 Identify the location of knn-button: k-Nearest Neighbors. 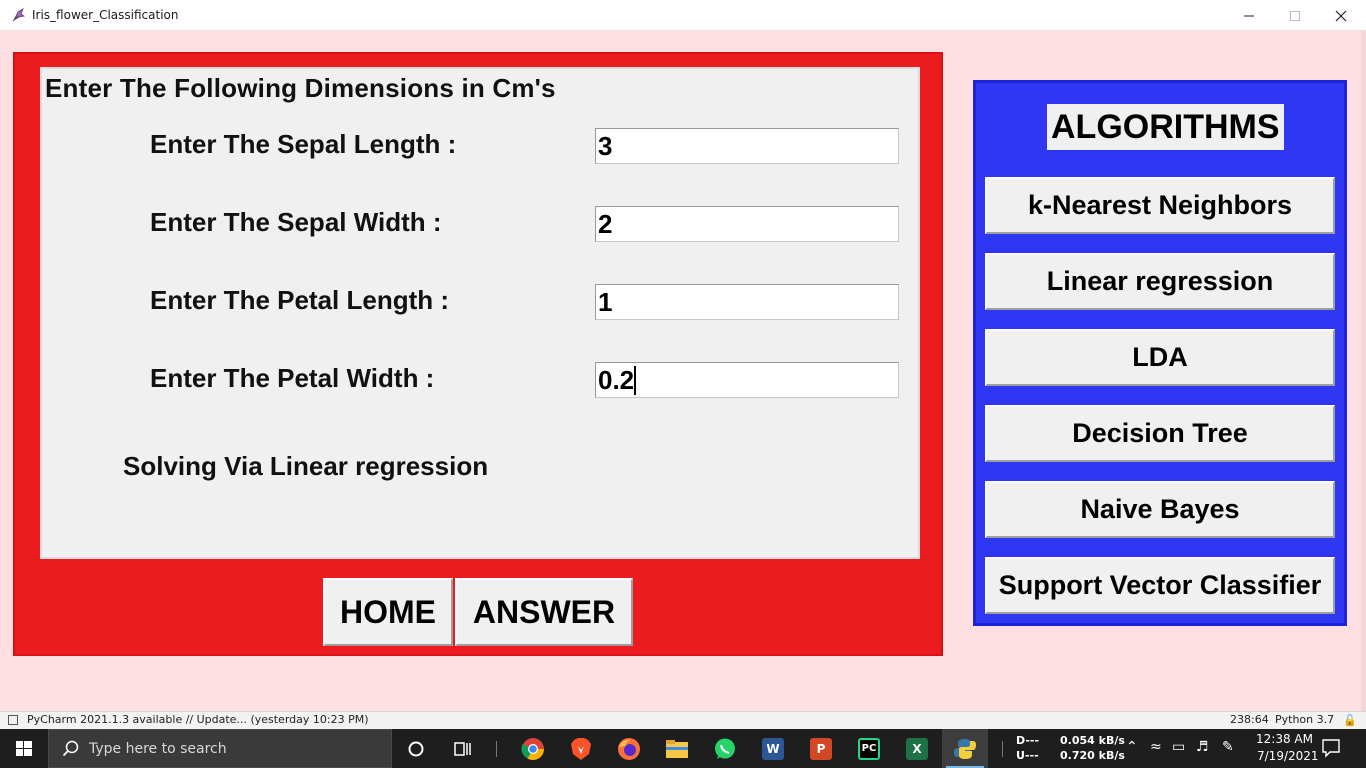
(1160, 205).